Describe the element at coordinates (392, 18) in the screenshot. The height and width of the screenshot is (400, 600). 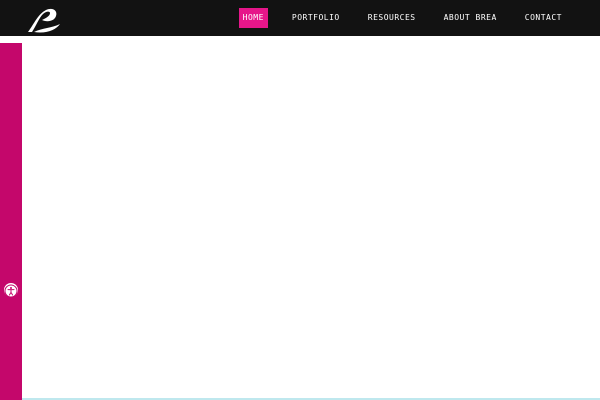
I see `nav-resources: RESOURCES` at that location.